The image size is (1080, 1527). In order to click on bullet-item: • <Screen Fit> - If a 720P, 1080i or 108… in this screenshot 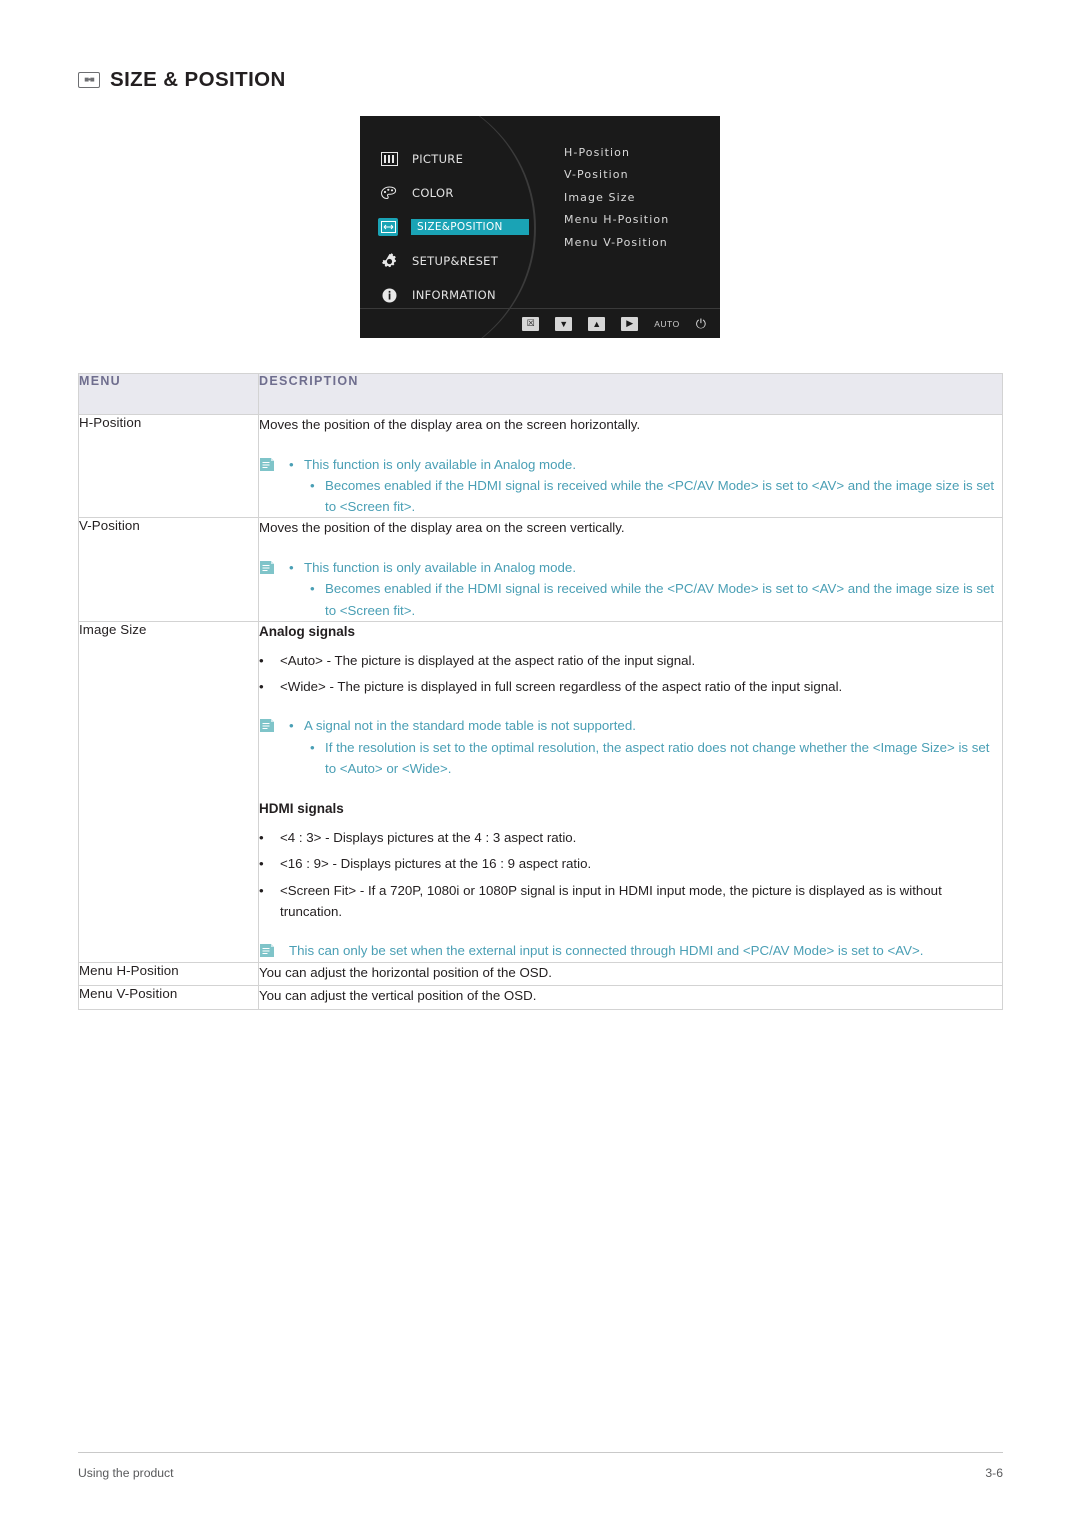, I will do `click(630, 901)`.